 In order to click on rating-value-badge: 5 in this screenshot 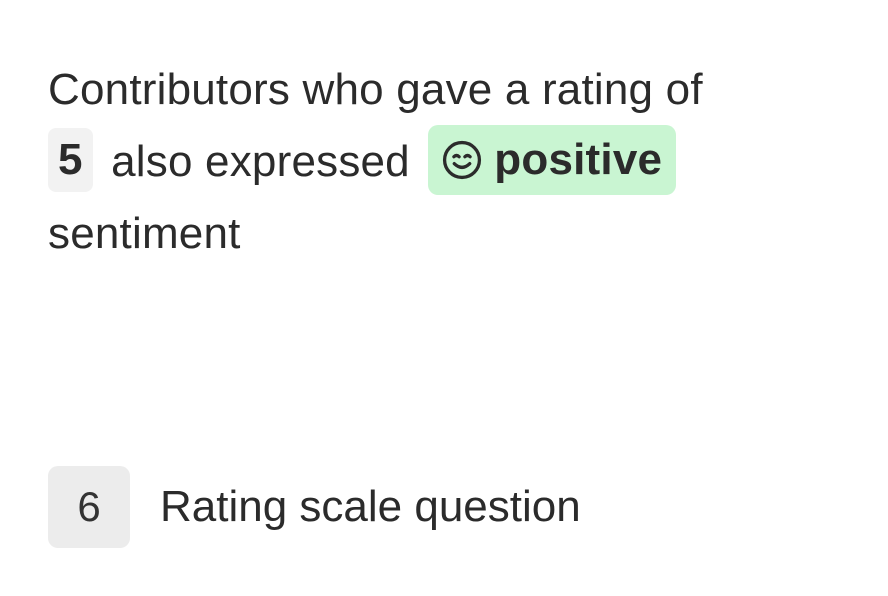, I will do `click(70, 160)`.